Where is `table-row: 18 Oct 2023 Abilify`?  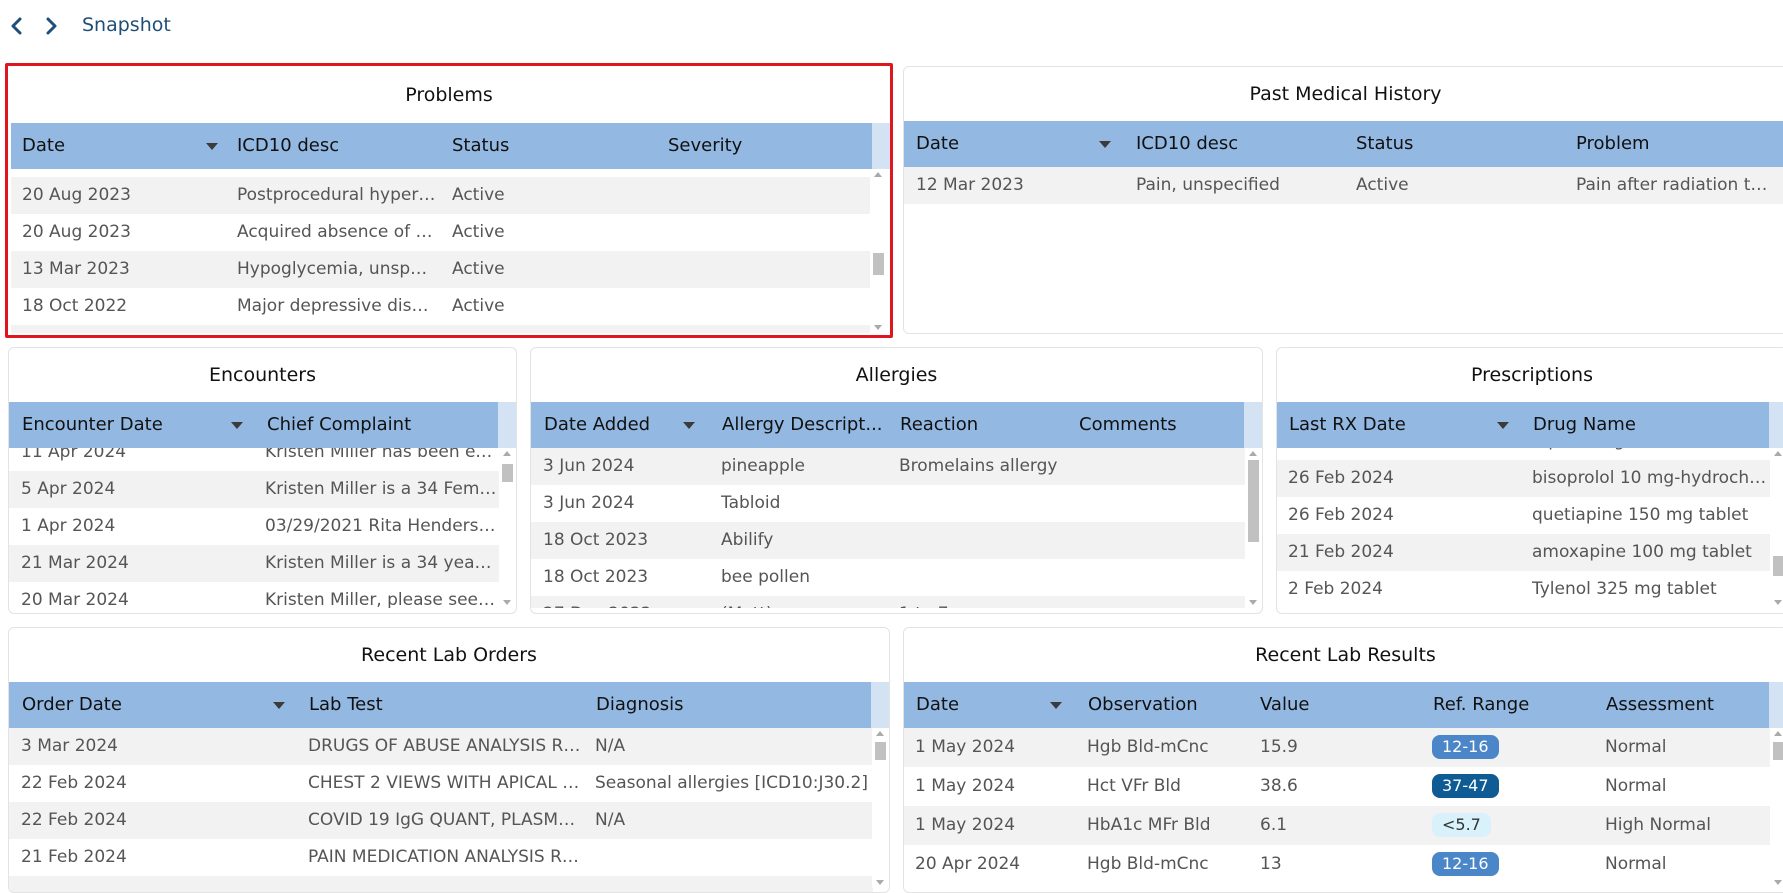 table-row: 18 Oct 2023 Abilify is located at coordinates (888, 540).